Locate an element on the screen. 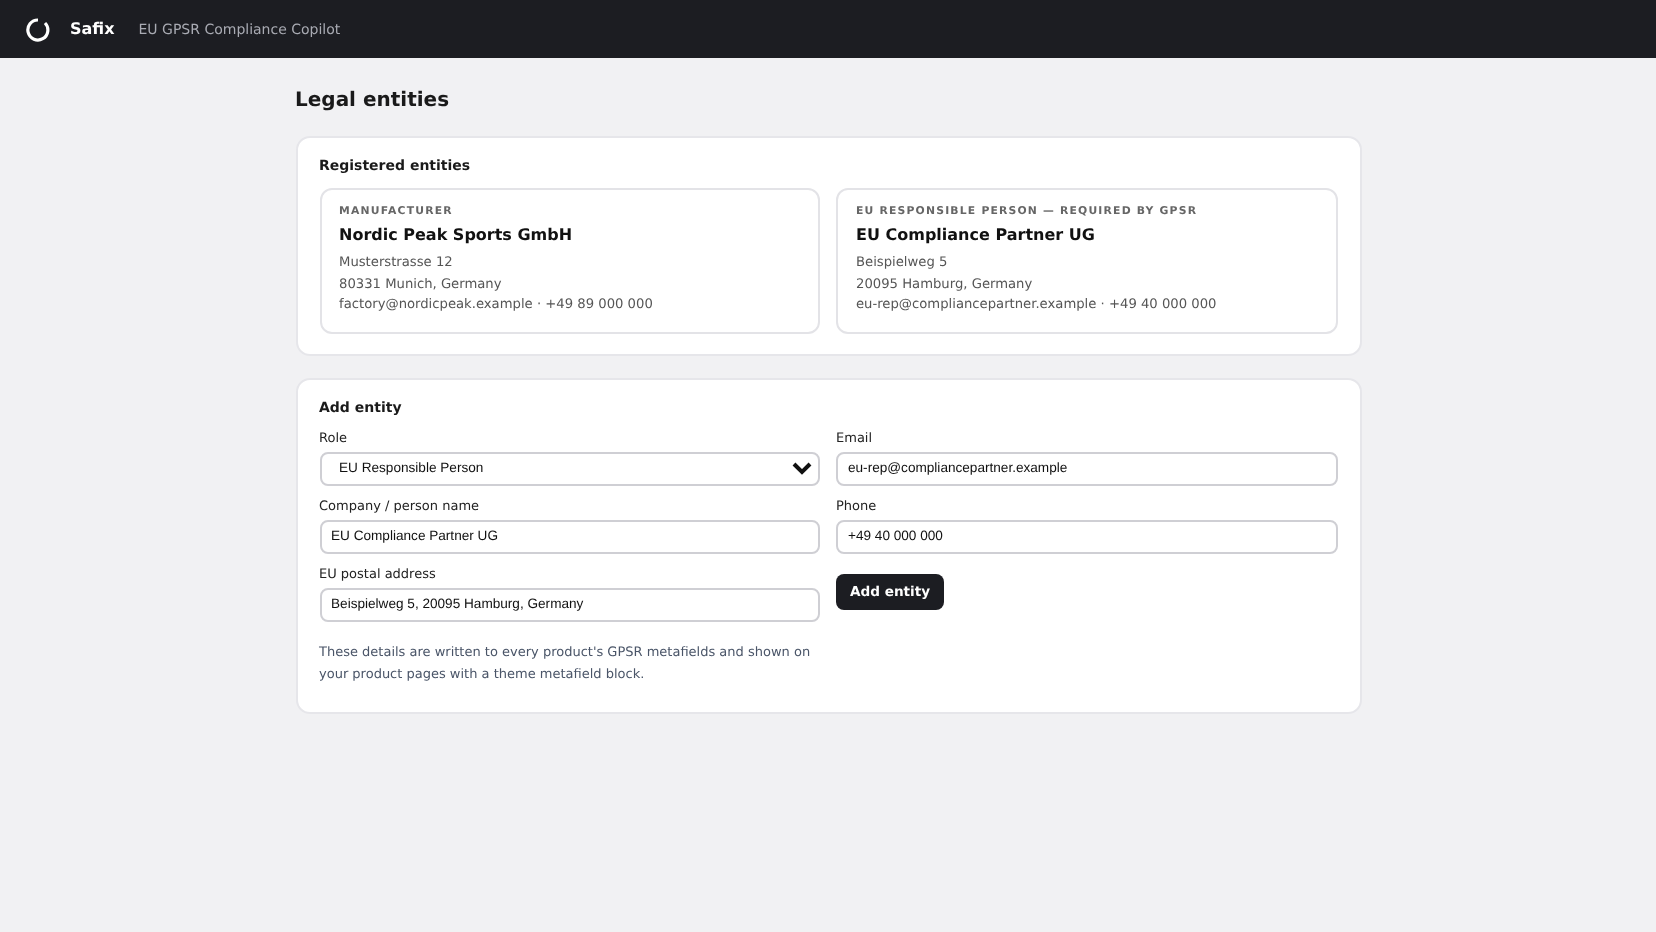 The height and width of the screenshot is (932, 1656). app-name: Safix is located at coordinates (92, 29).